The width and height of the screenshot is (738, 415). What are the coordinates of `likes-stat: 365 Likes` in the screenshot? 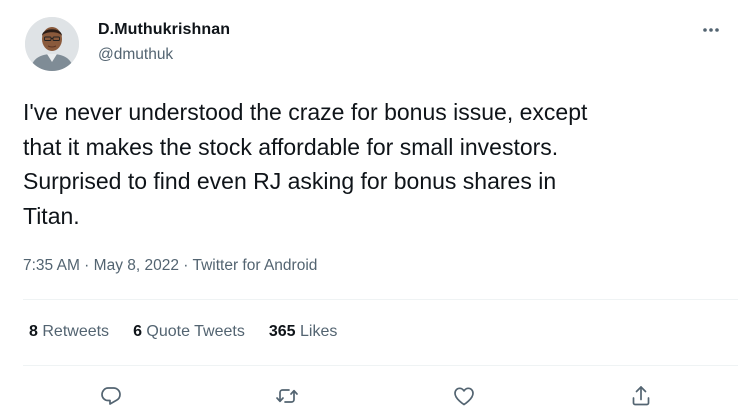 It's located at (303, 332).